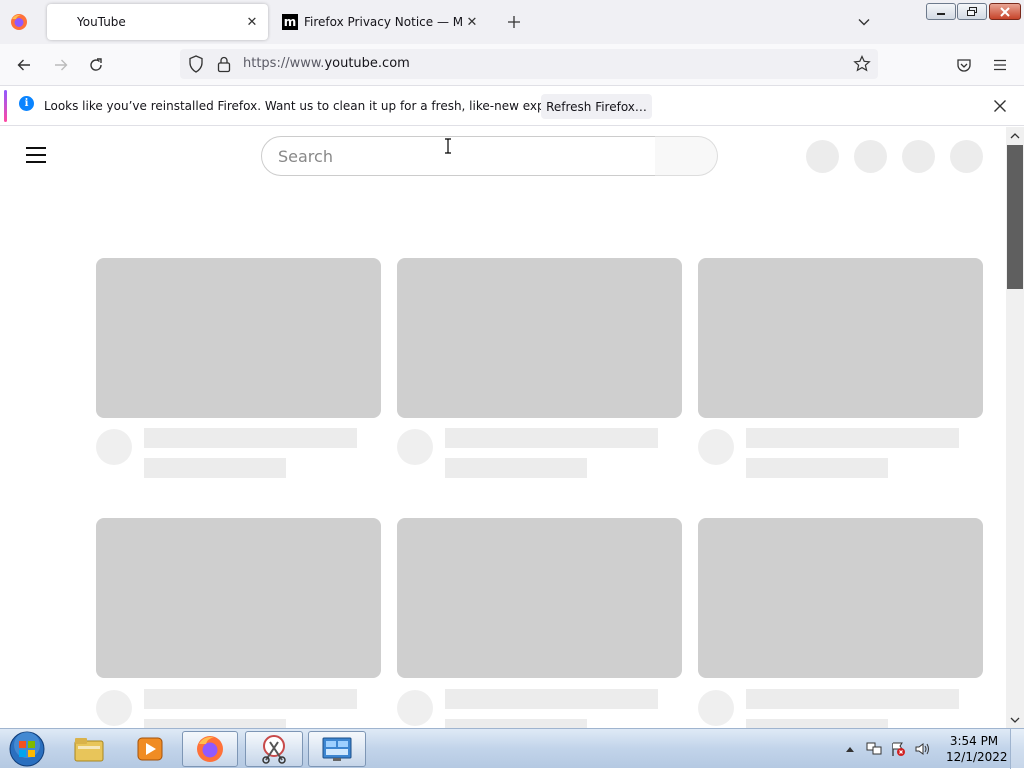  I want to click on text-cursor-icon, so click(448, 146).